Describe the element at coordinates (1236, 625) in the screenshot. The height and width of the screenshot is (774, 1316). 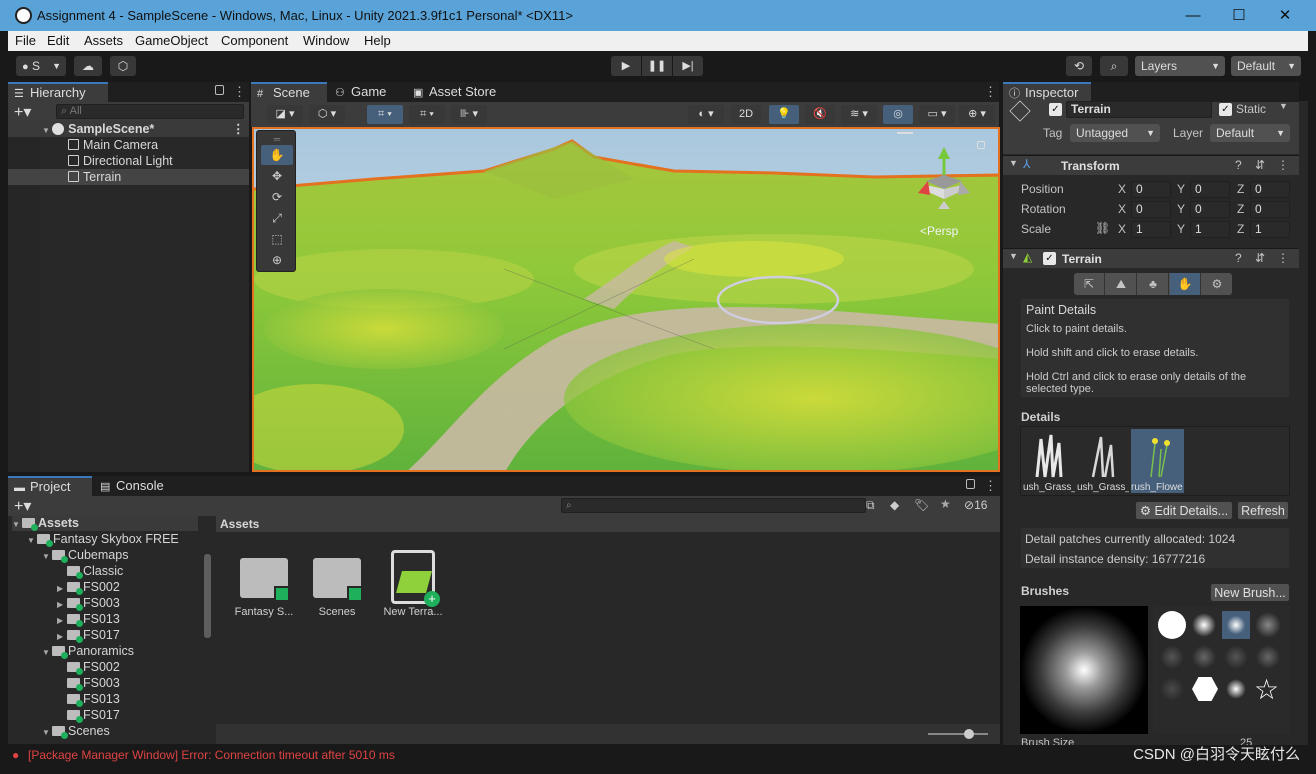
I see `brush-selected` at that location.